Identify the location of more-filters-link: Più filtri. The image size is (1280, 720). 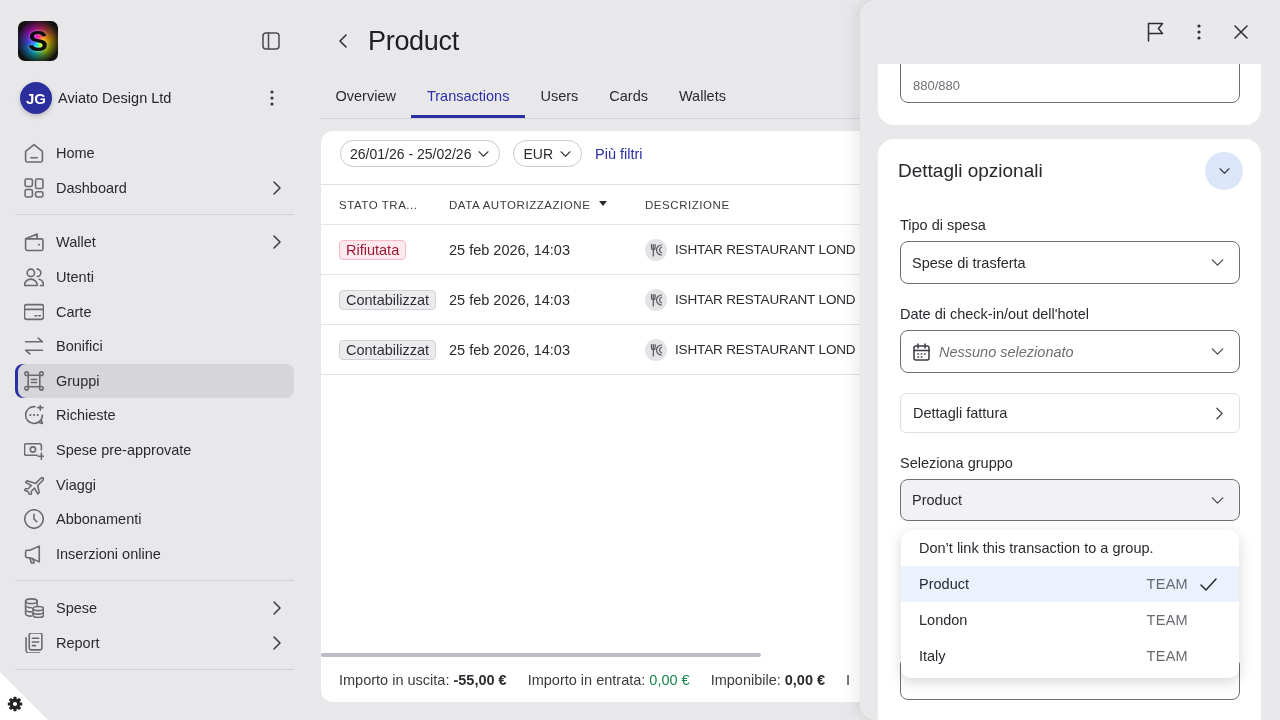
(619, 153).